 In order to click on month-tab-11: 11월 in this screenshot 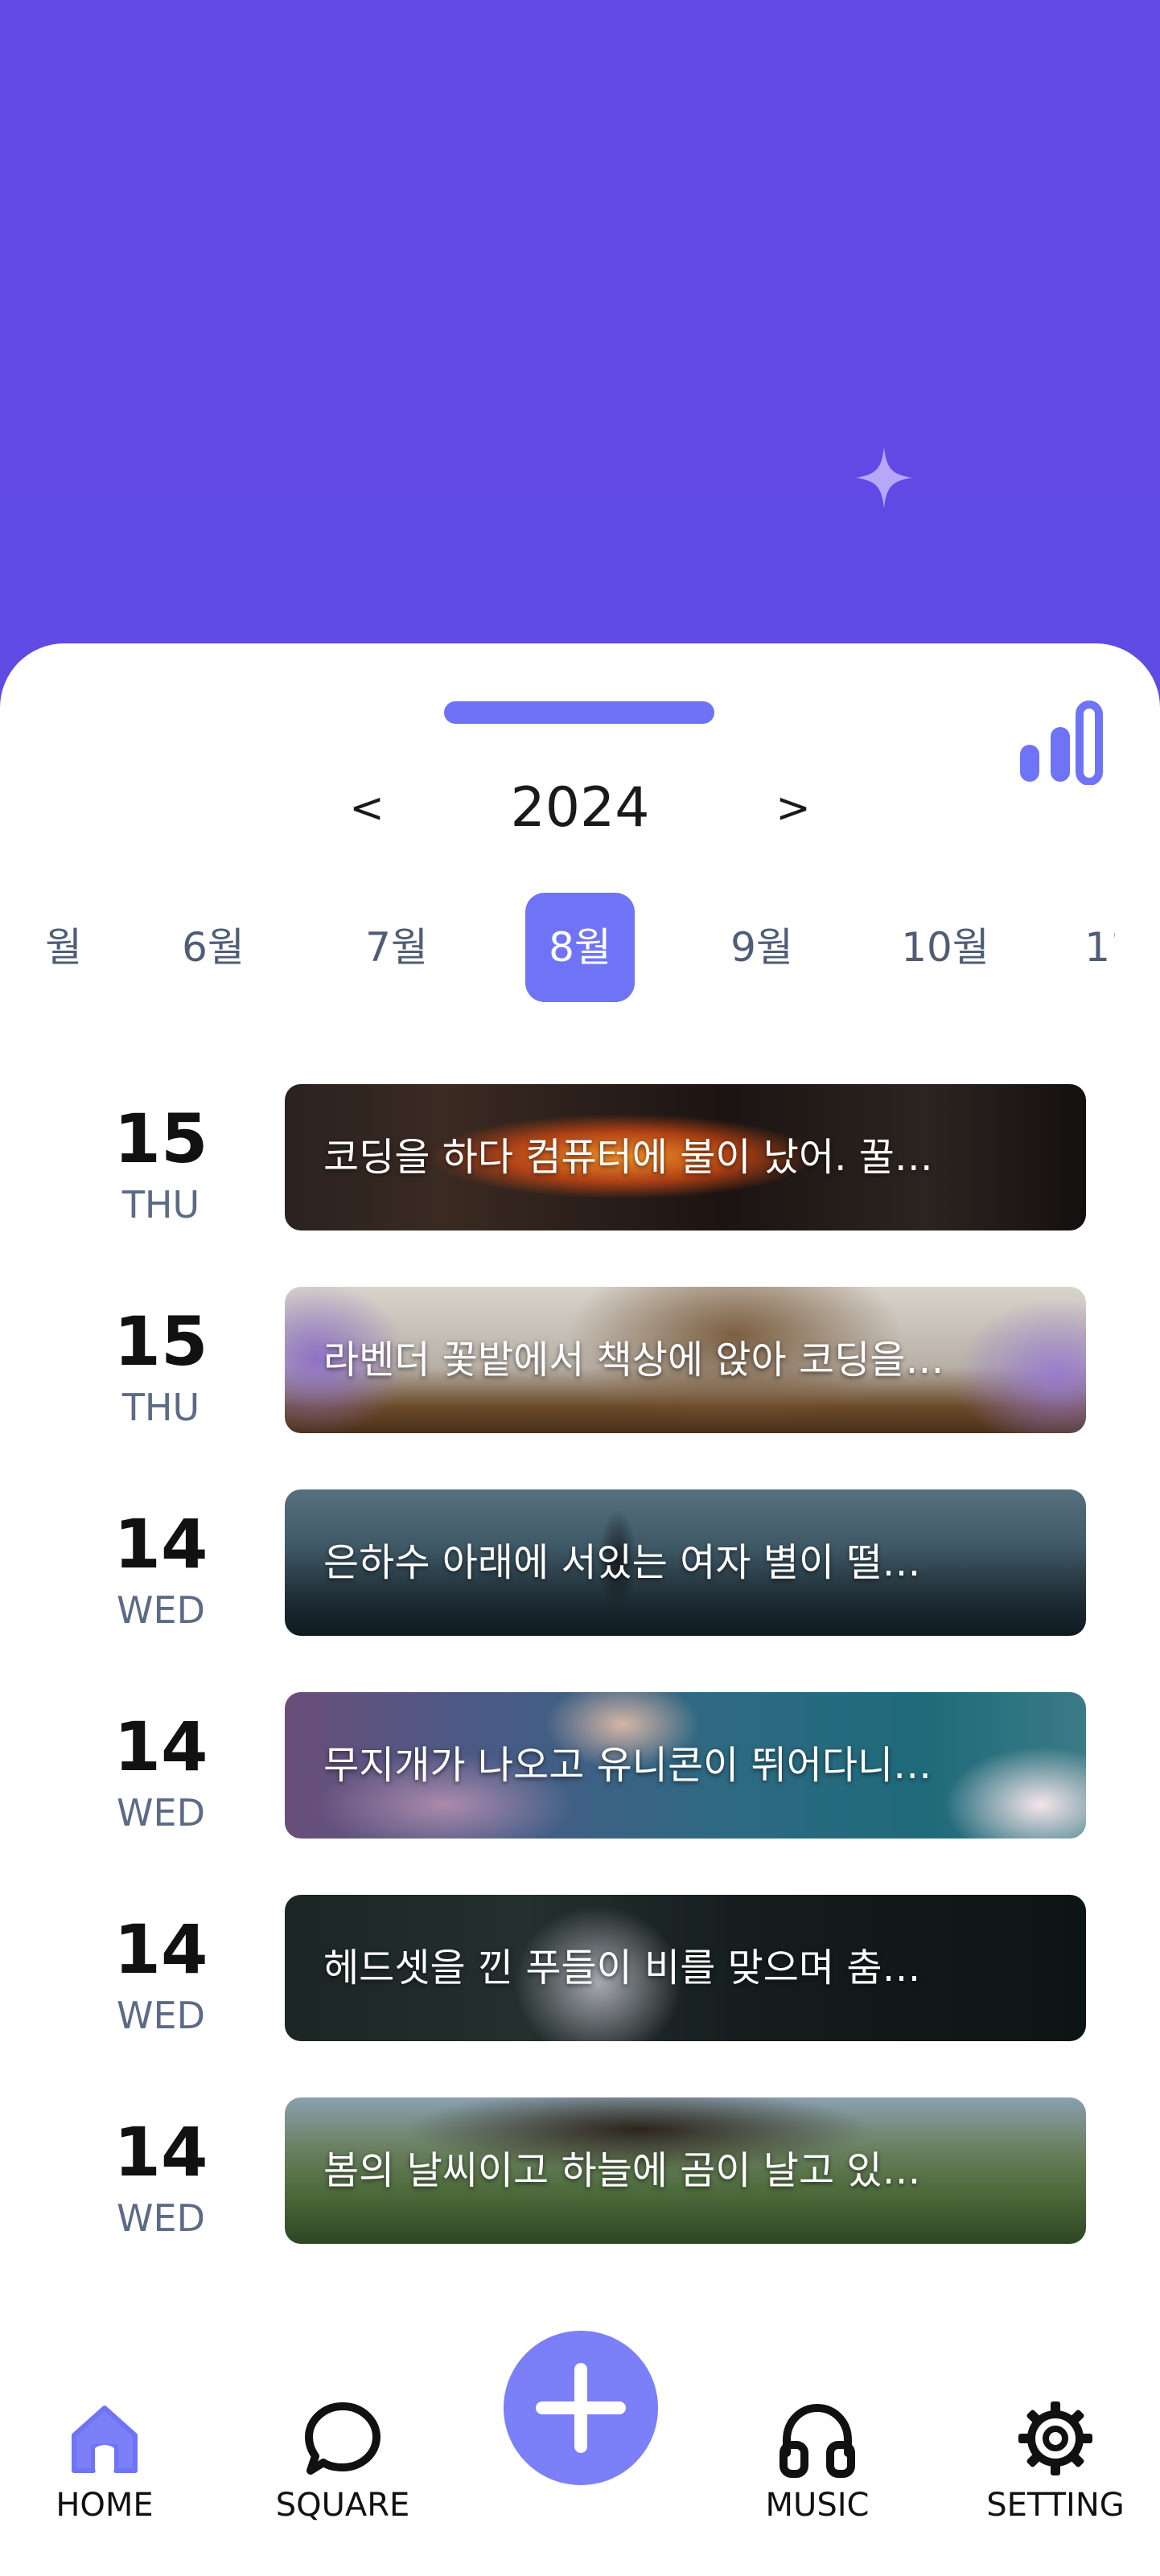, I will do `click(1087, 947)`.